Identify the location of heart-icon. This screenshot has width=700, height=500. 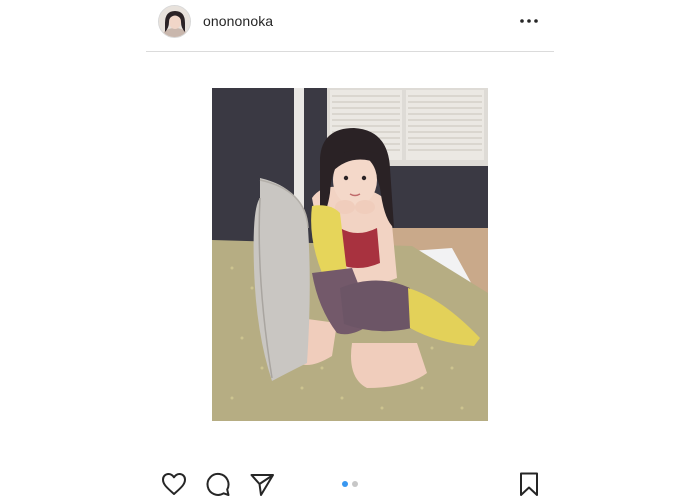
(174, 484).